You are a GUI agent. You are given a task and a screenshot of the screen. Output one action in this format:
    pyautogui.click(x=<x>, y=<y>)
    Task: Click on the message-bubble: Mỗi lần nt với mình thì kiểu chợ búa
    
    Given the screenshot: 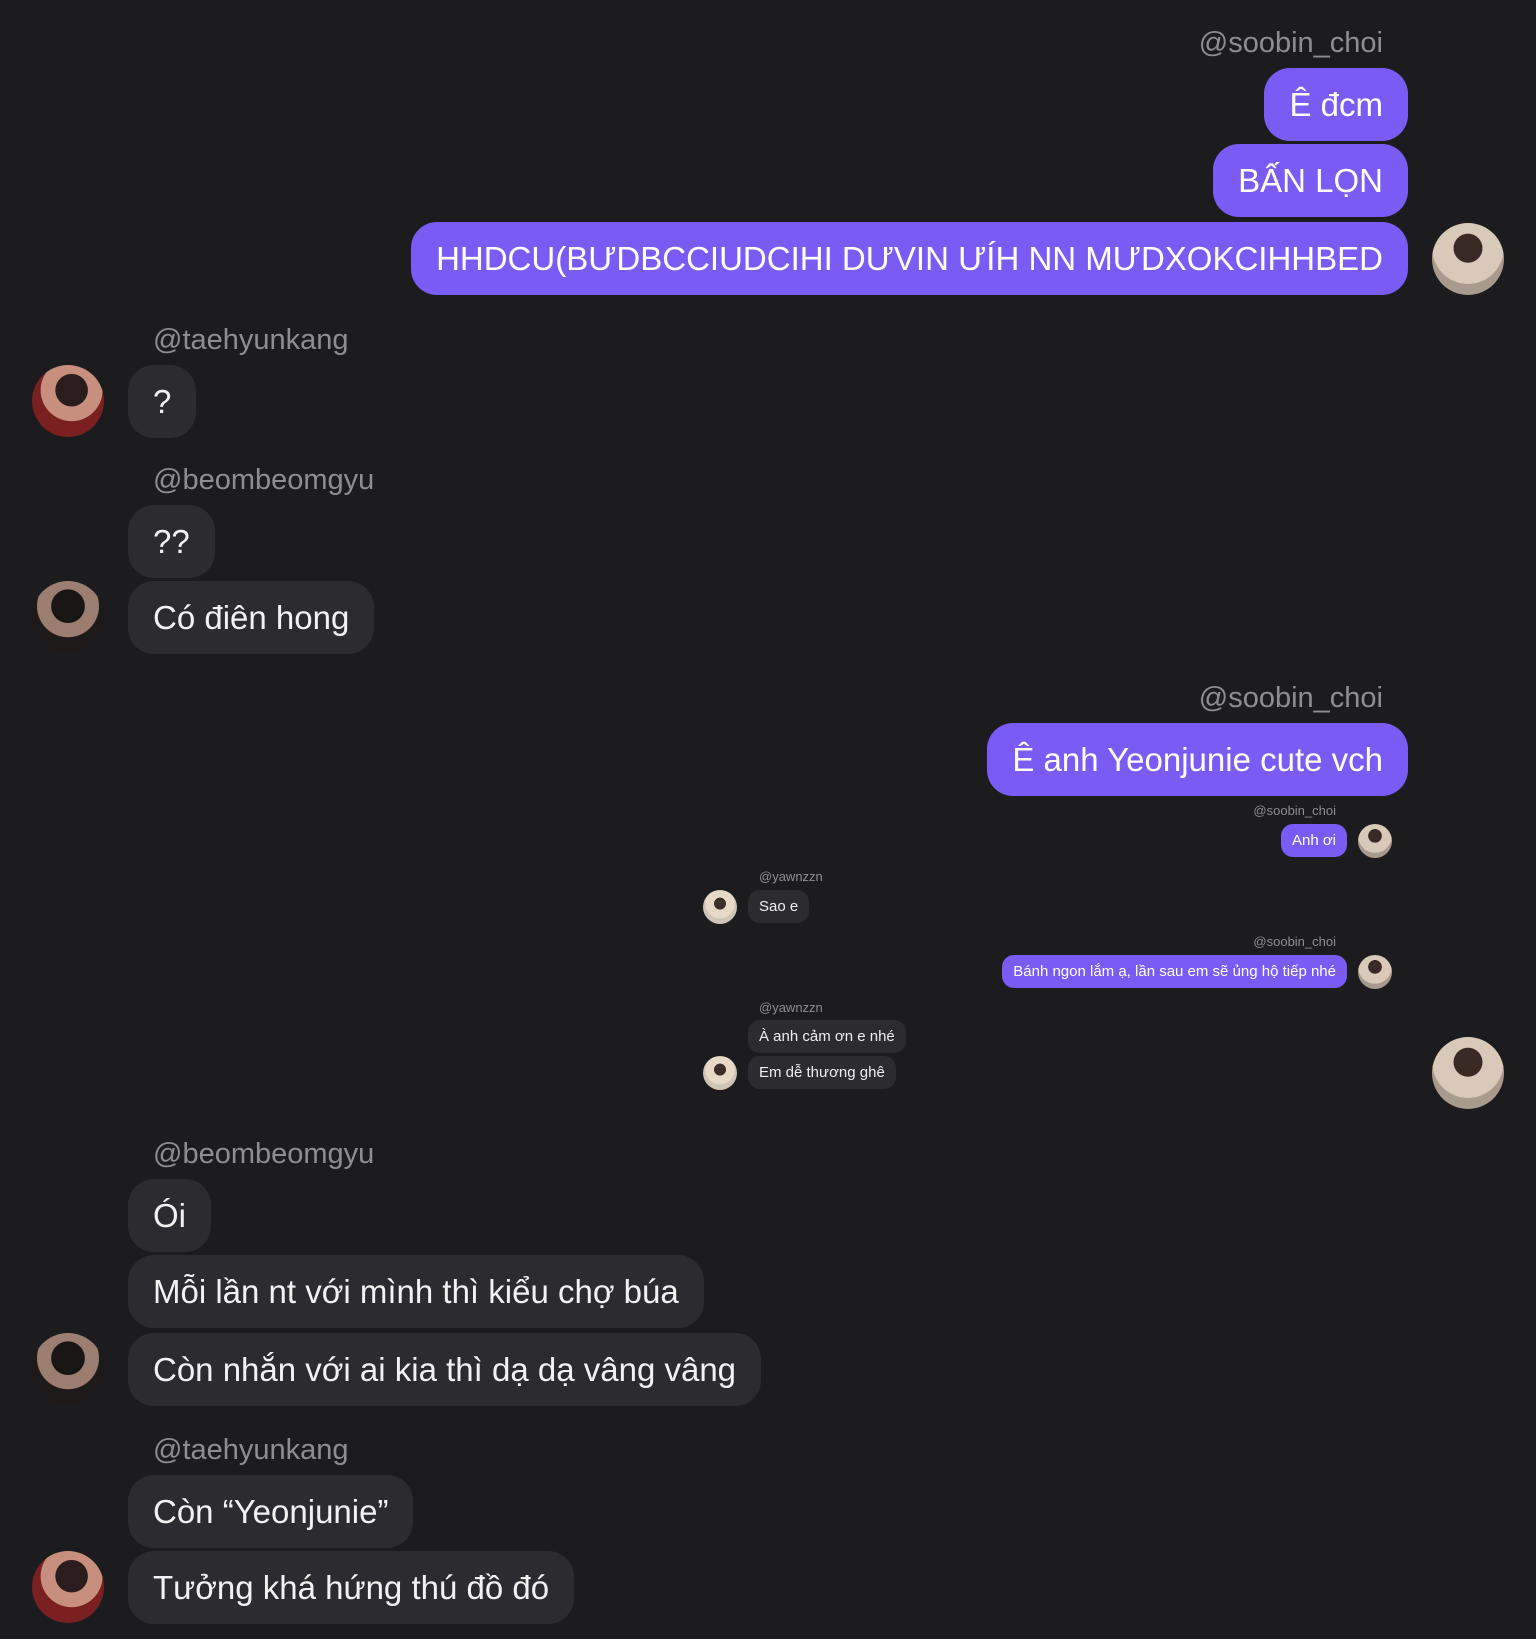 What is the action you would take?
    pyautogui.click(x=416, y=1291)
    